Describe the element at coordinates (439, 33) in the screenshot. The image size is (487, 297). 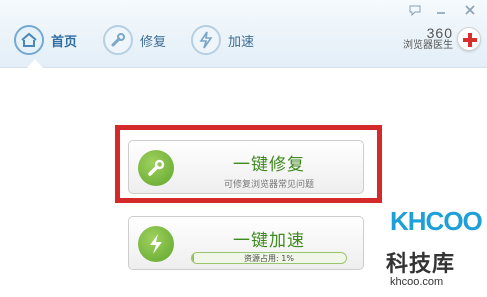
I see `brand-number: 360` at that location.